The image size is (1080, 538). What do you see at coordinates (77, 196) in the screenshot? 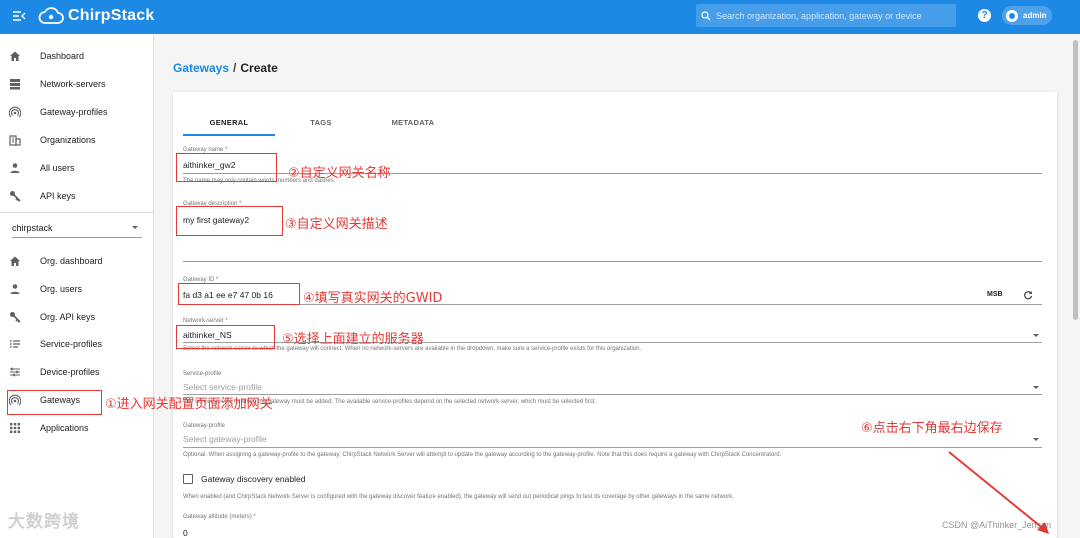
I see `sidebar-item-api-keys: API keys` at bounding box center [77, 196].